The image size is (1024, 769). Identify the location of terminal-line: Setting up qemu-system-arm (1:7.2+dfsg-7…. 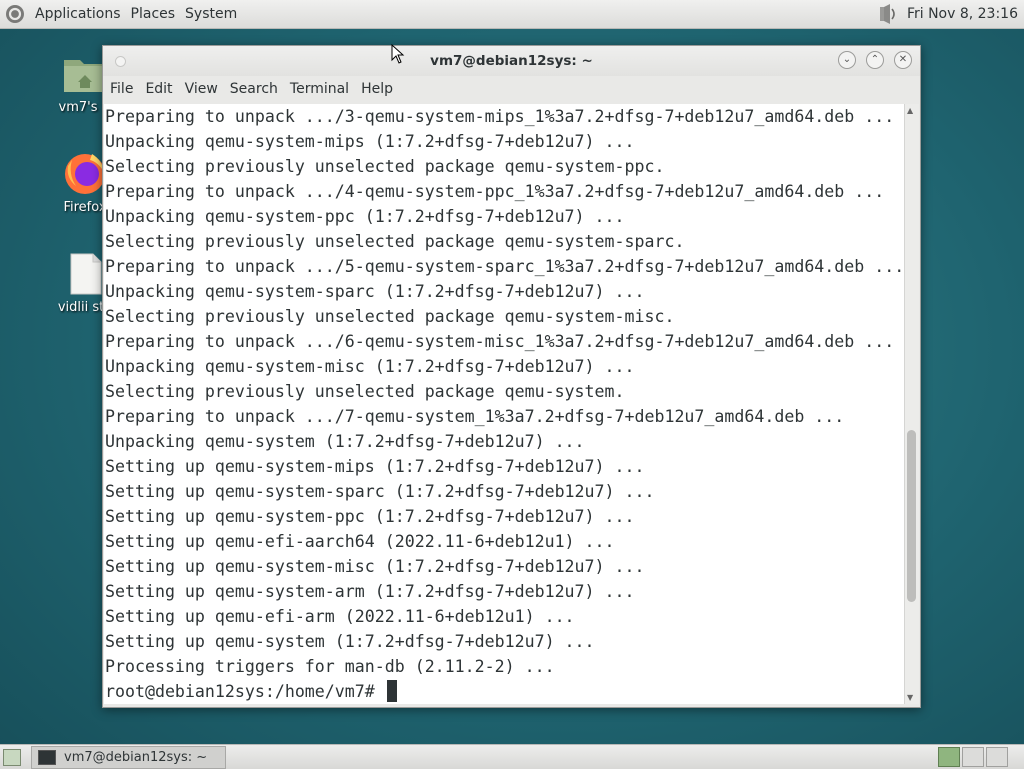
(370, 591).